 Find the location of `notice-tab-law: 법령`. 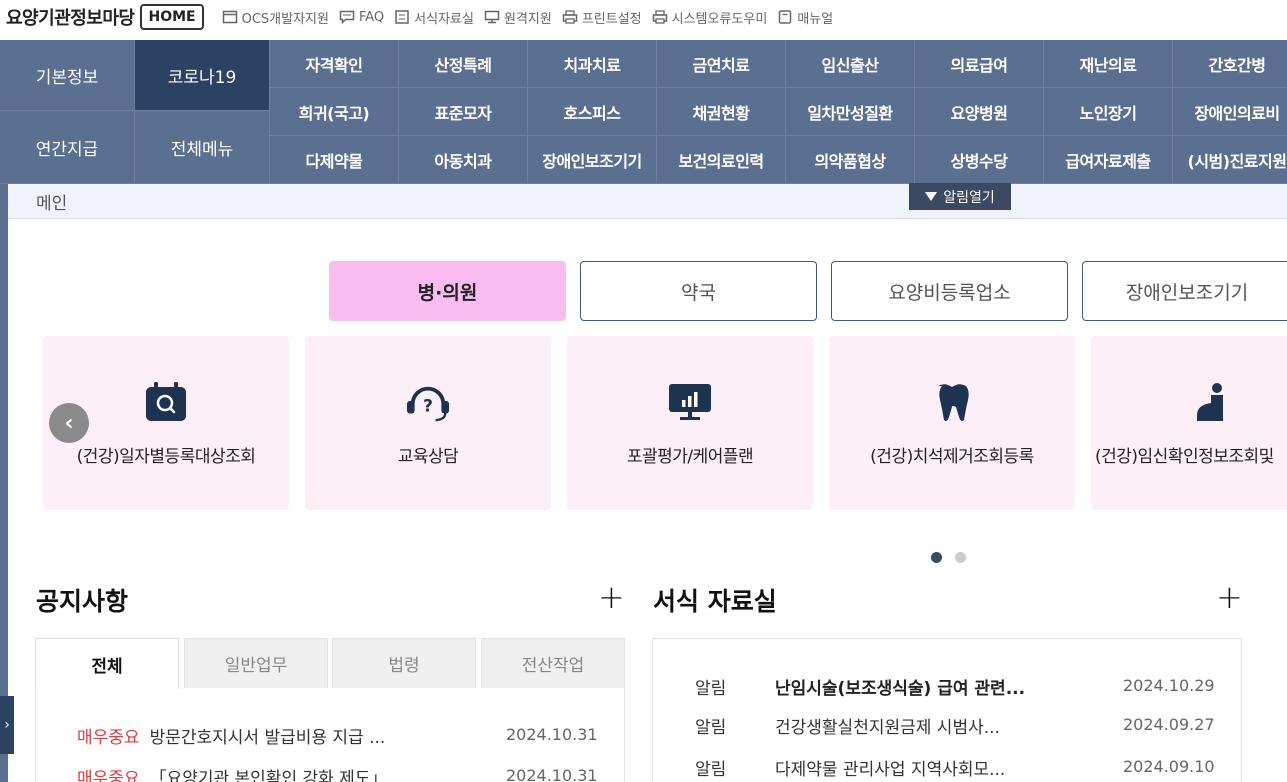

notice-tab-law: 법령 is located at coordinates (404, 663).